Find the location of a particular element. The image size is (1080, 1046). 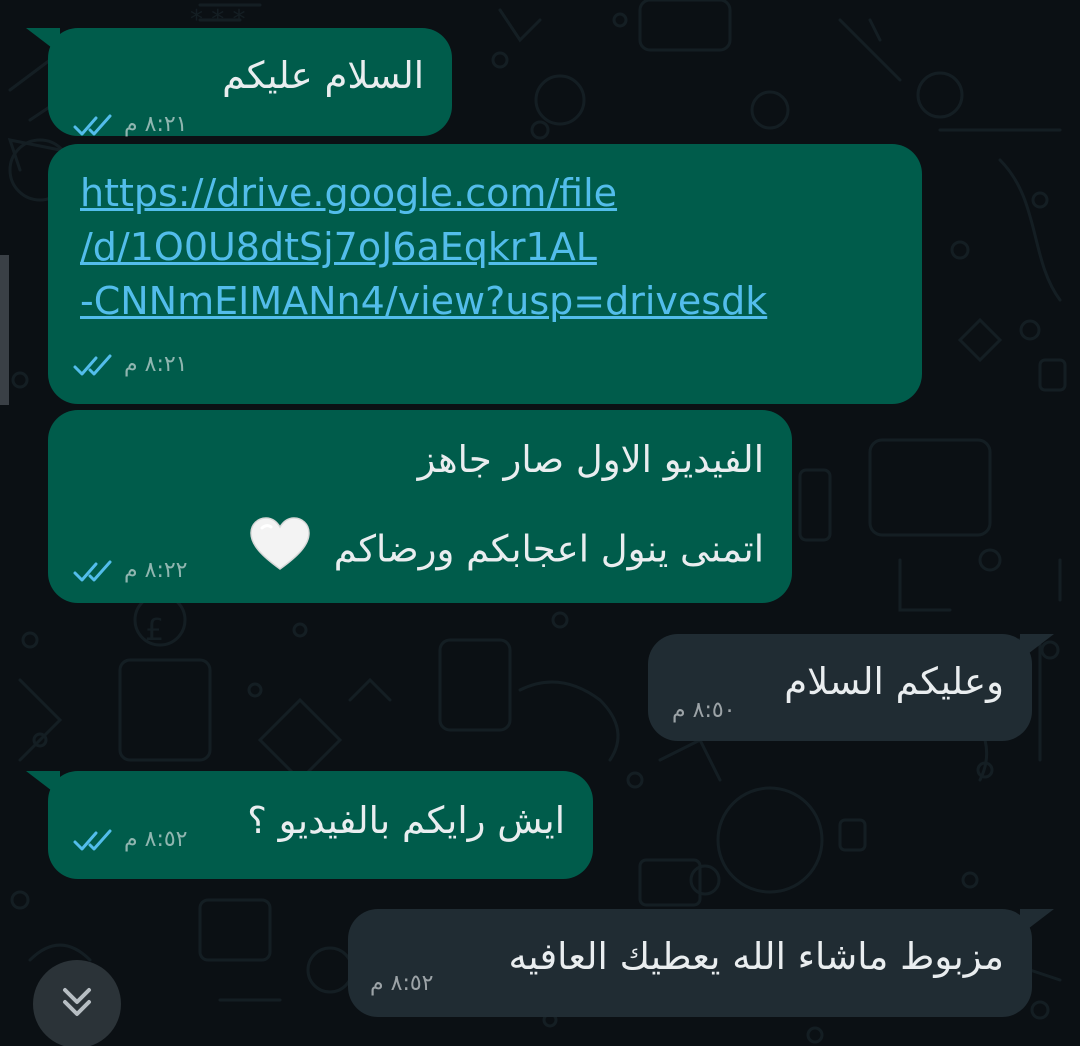

message-meta: ٨:٢٢ م is located at coordinates (130, 570).